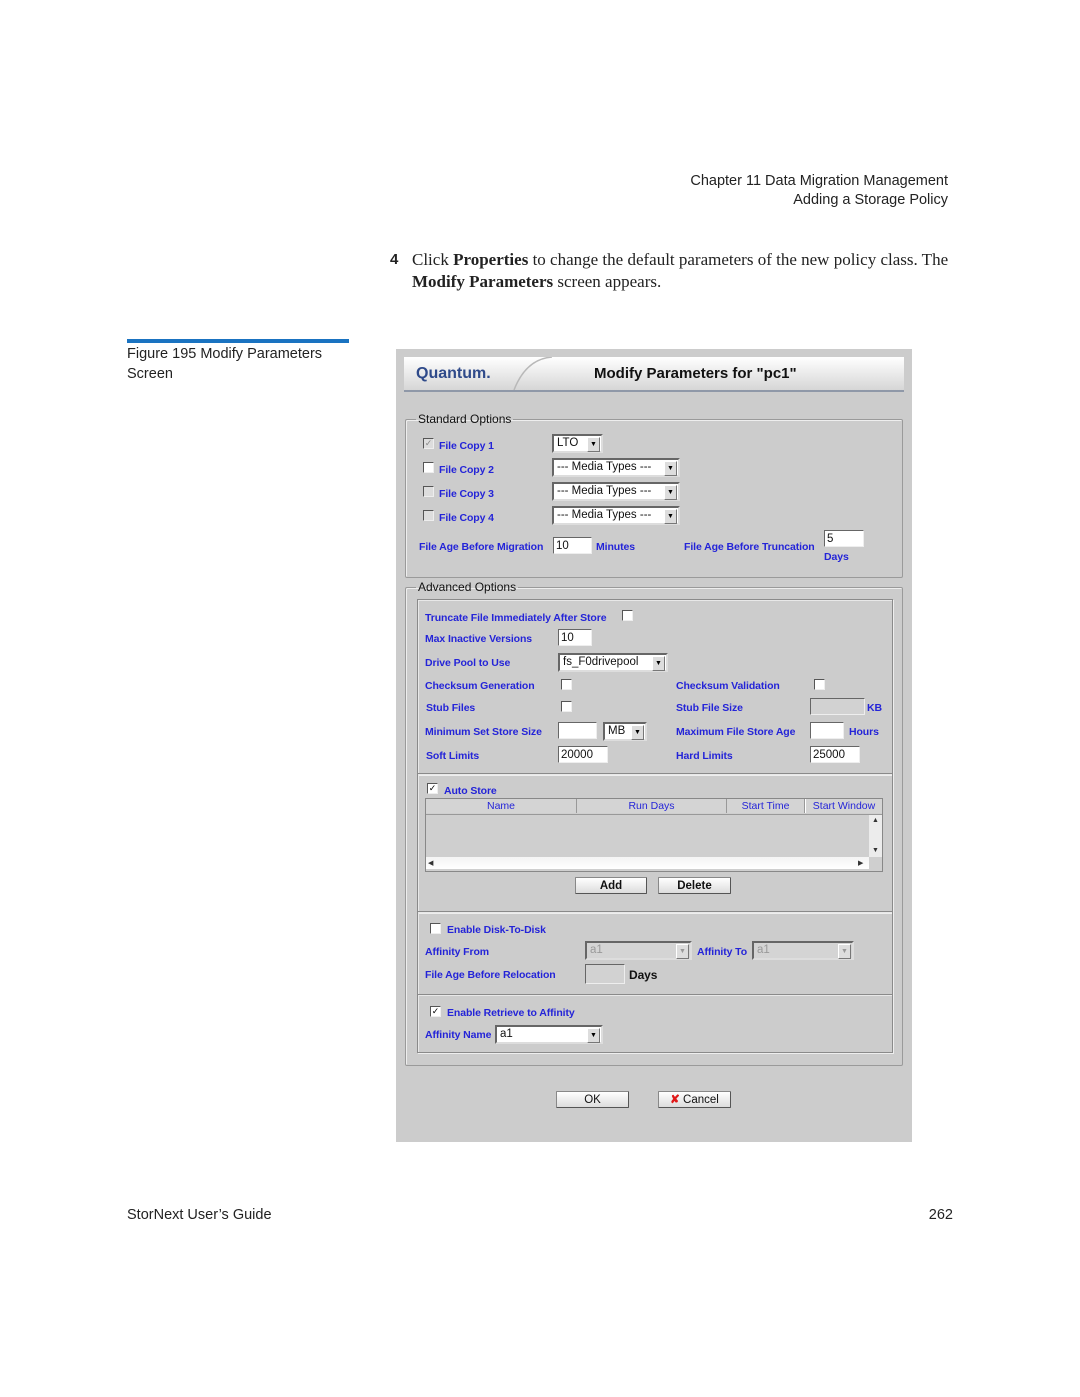  What do you see at coordinates (654, 814) in the screenshot?
I see `header-divider` at bounding box center [654, 814].